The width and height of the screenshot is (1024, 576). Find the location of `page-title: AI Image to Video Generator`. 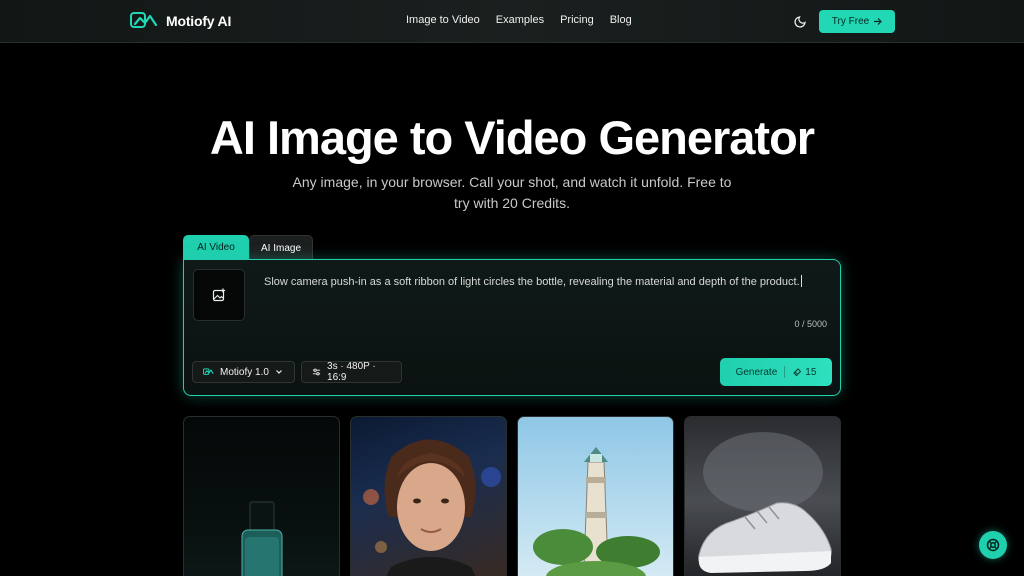

page-title: AI Image to Video Generator is located at coordinates (512, 137).